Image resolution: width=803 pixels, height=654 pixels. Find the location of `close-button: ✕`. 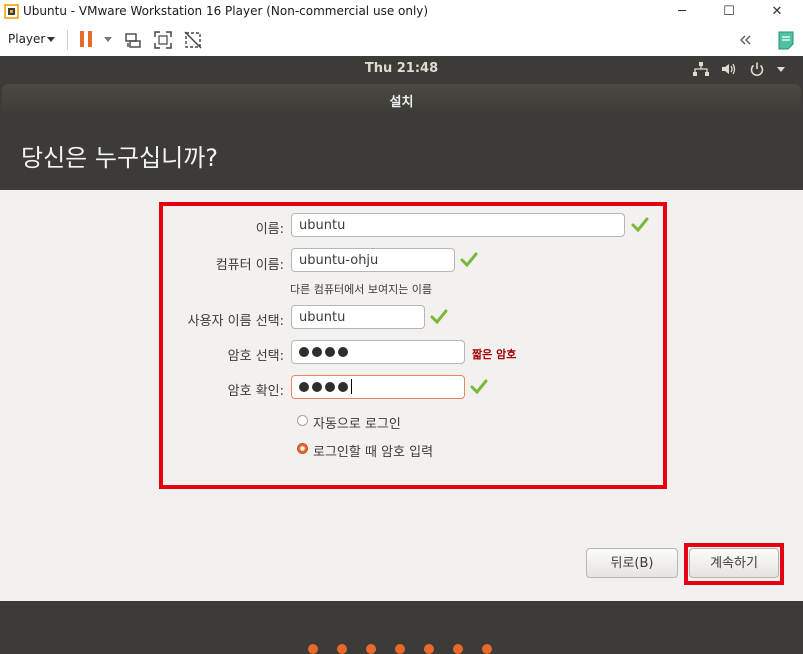

close-button: ✕ is located at coordinates (777, 12).